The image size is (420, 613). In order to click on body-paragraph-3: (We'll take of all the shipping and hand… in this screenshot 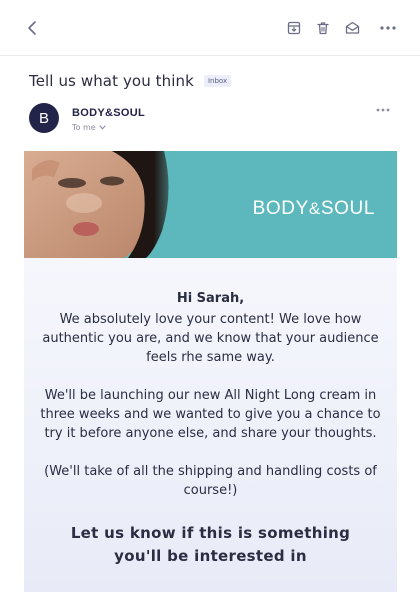, I will do `click(210, 481)`.